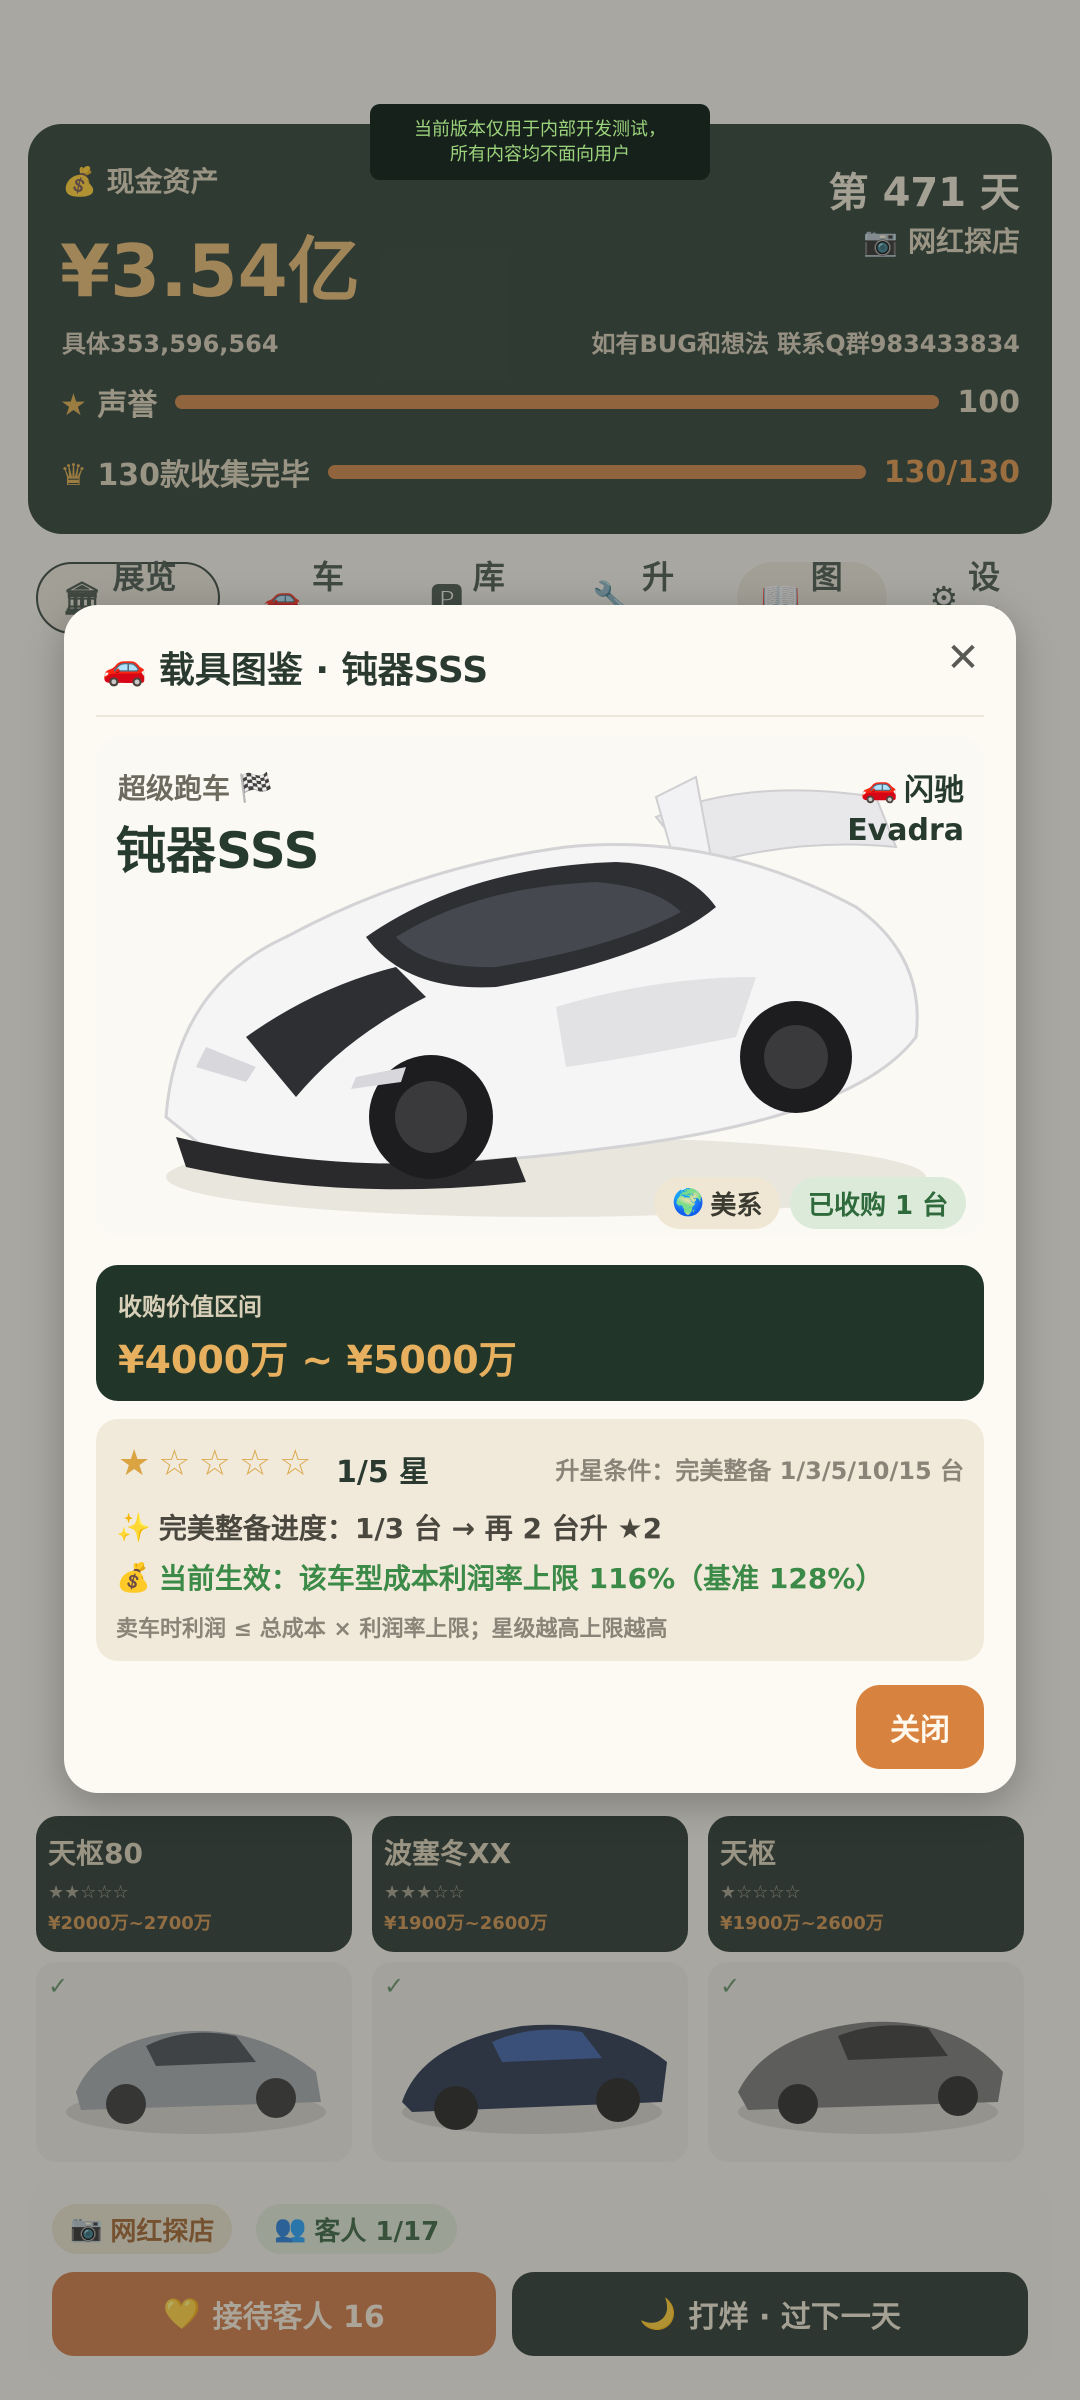  What do you see at coordinates (190, 1307) in the screenshot?
I see `value-range-label: 收购价值区间` at bounding box center [190, 1307].